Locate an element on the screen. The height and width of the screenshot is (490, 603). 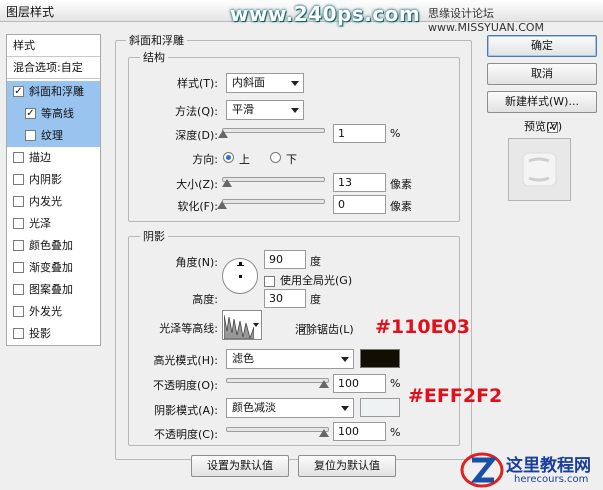
shading-title: 阴影 is located at coordinates (154, 236).